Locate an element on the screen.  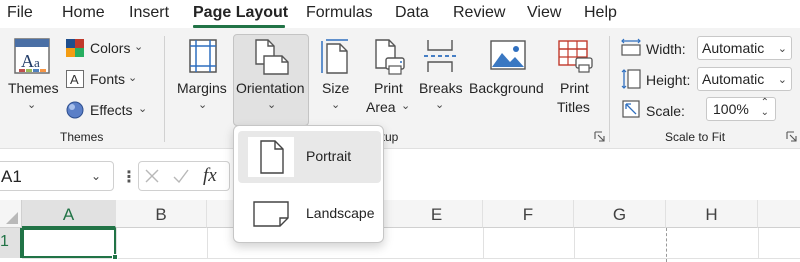
print-titles-label-line2: Titles is located at coordinates (573, 107).